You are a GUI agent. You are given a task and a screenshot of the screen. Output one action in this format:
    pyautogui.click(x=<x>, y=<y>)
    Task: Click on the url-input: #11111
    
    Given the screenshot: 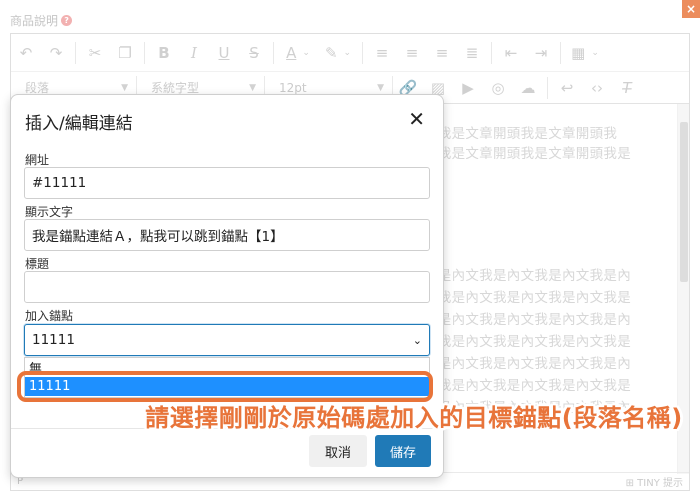 What is the action you would take?
    pyautogui.click(x=227, y=183)
    